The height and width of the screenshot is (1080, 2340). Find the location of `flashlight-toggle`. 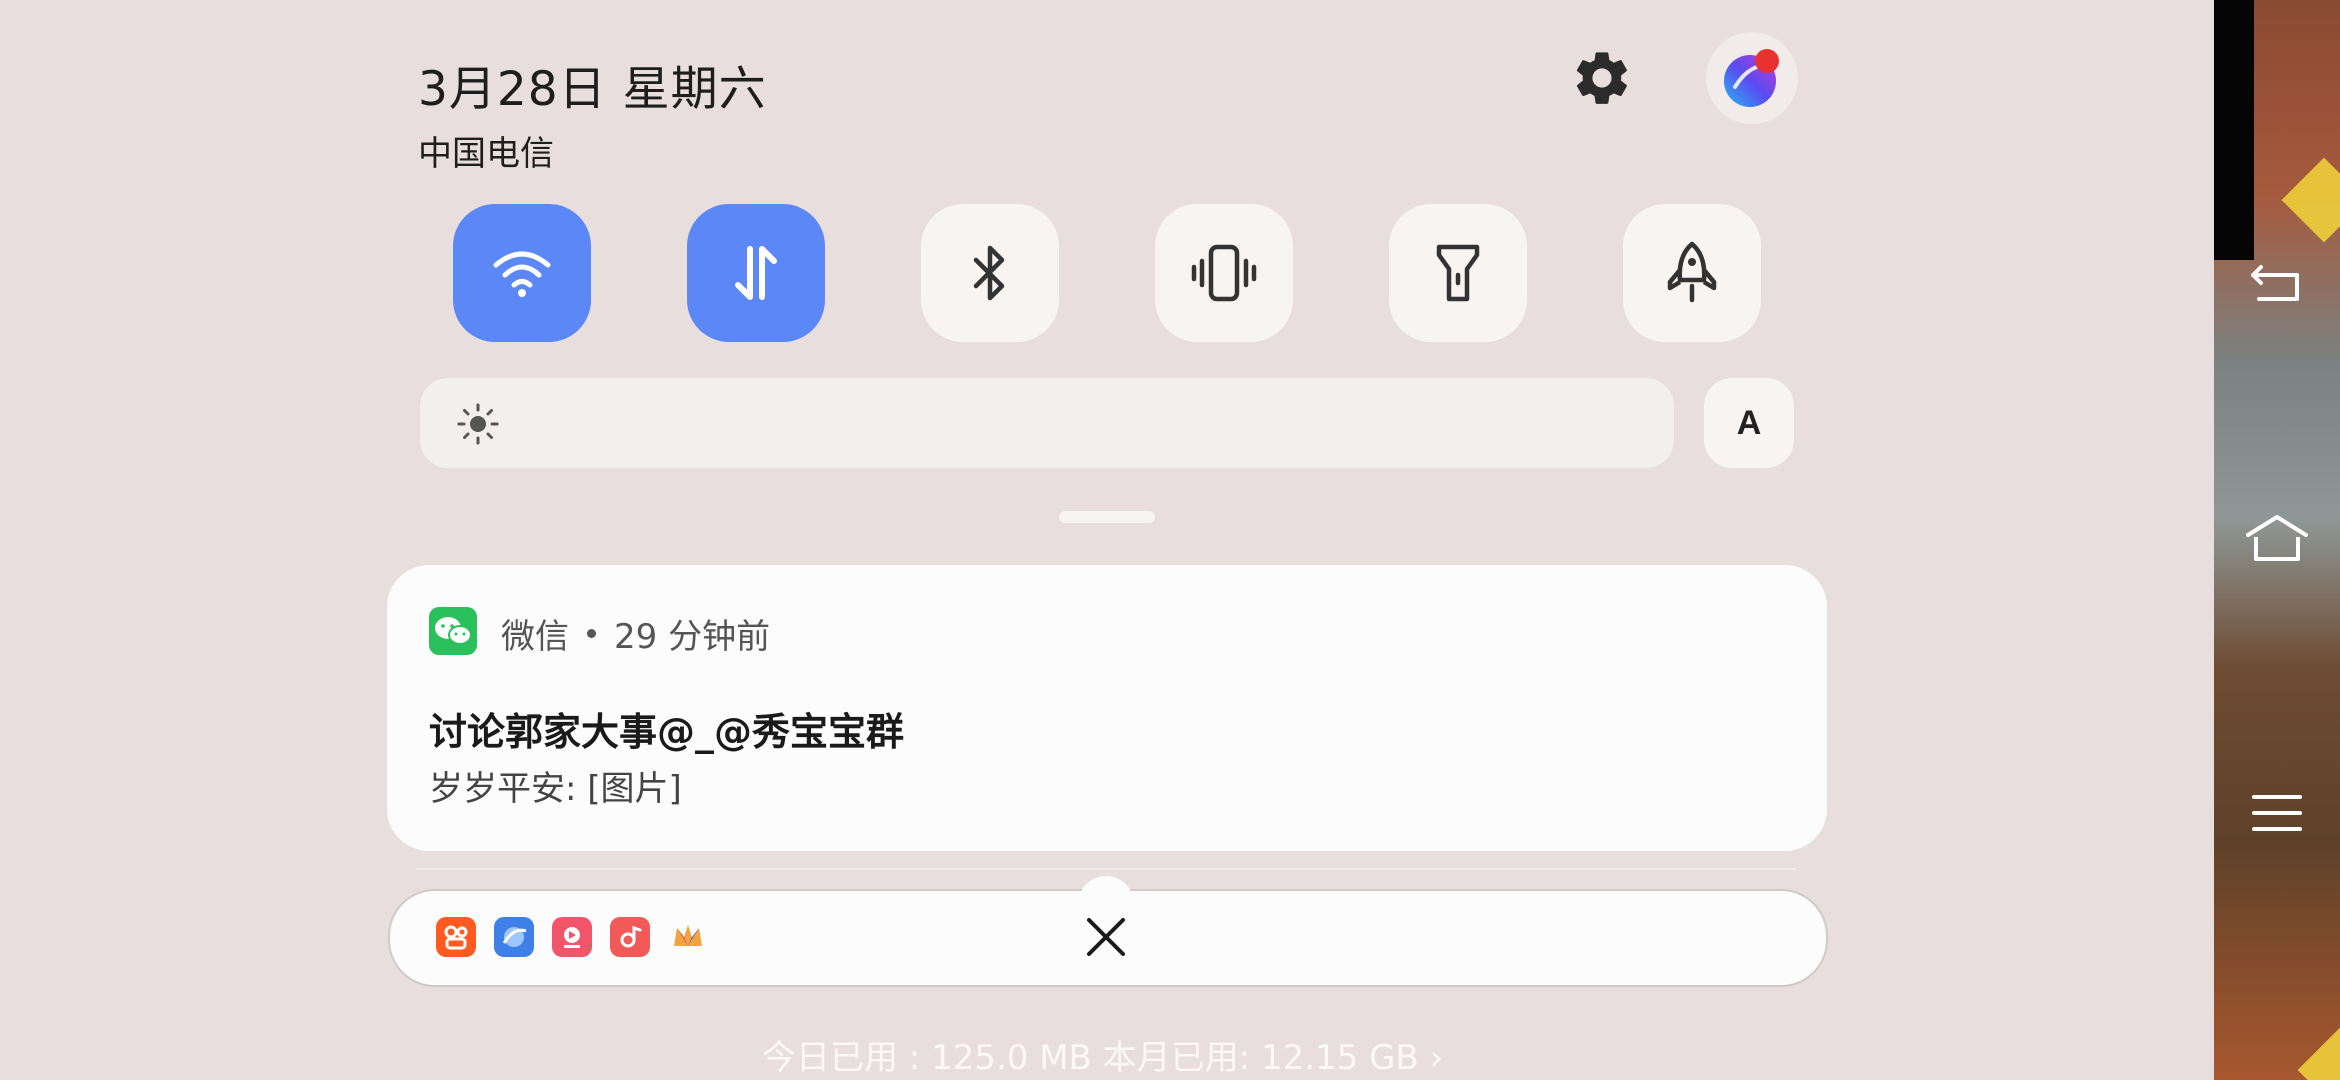

flashlight-toggle is located at coordinates (1458, 273).